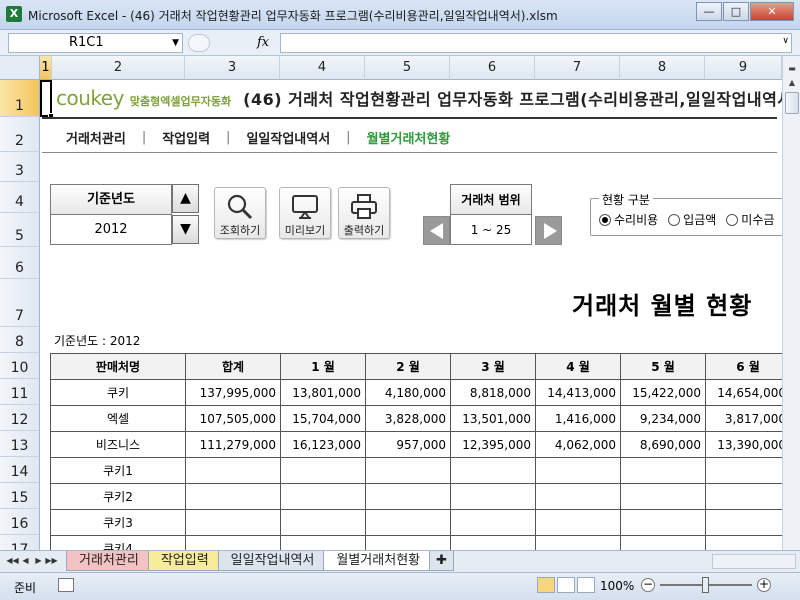 Image resolution: width=800 pixels, height=600 pixels. Describe the element at coordinates (578, 366) in the screenshot. I see `column-header-month: 4 월` at that location.